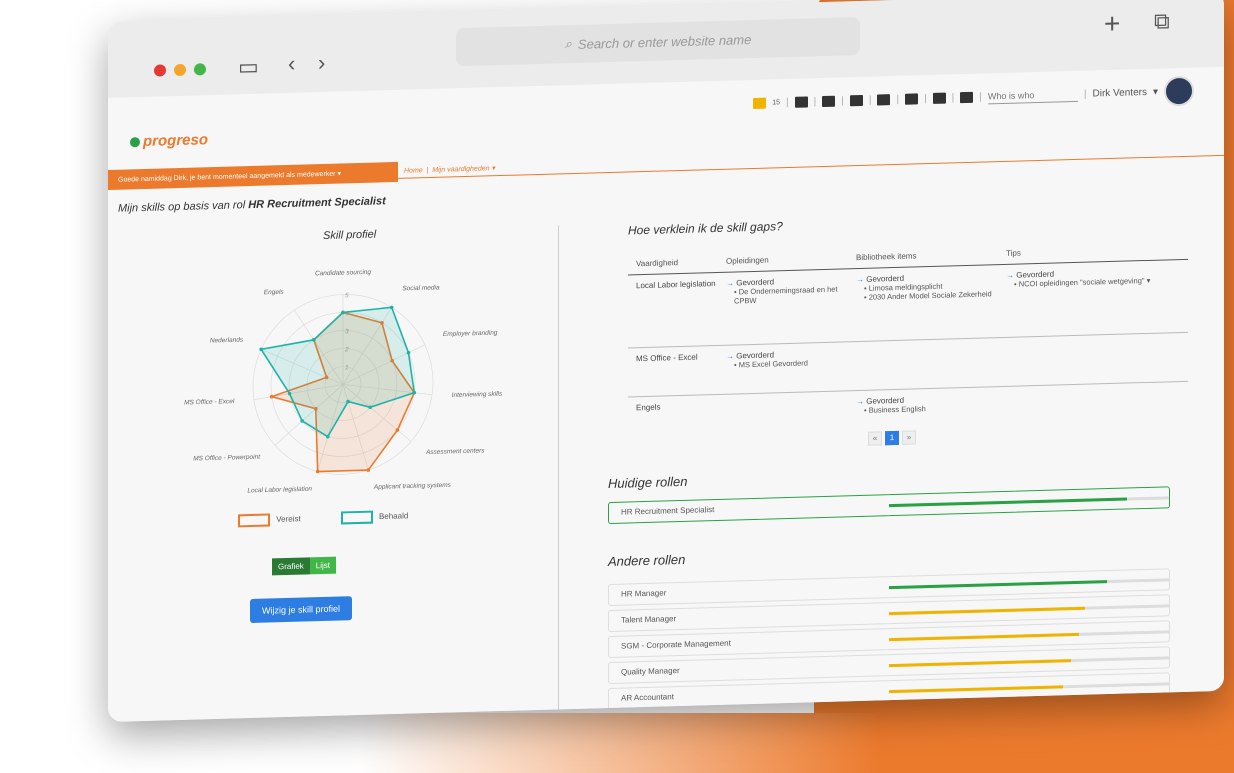 The image size is (1234, 773). Describe the element at coordinates (648, 407) in the screenshot. I see `row-skill: Engels` at that location.